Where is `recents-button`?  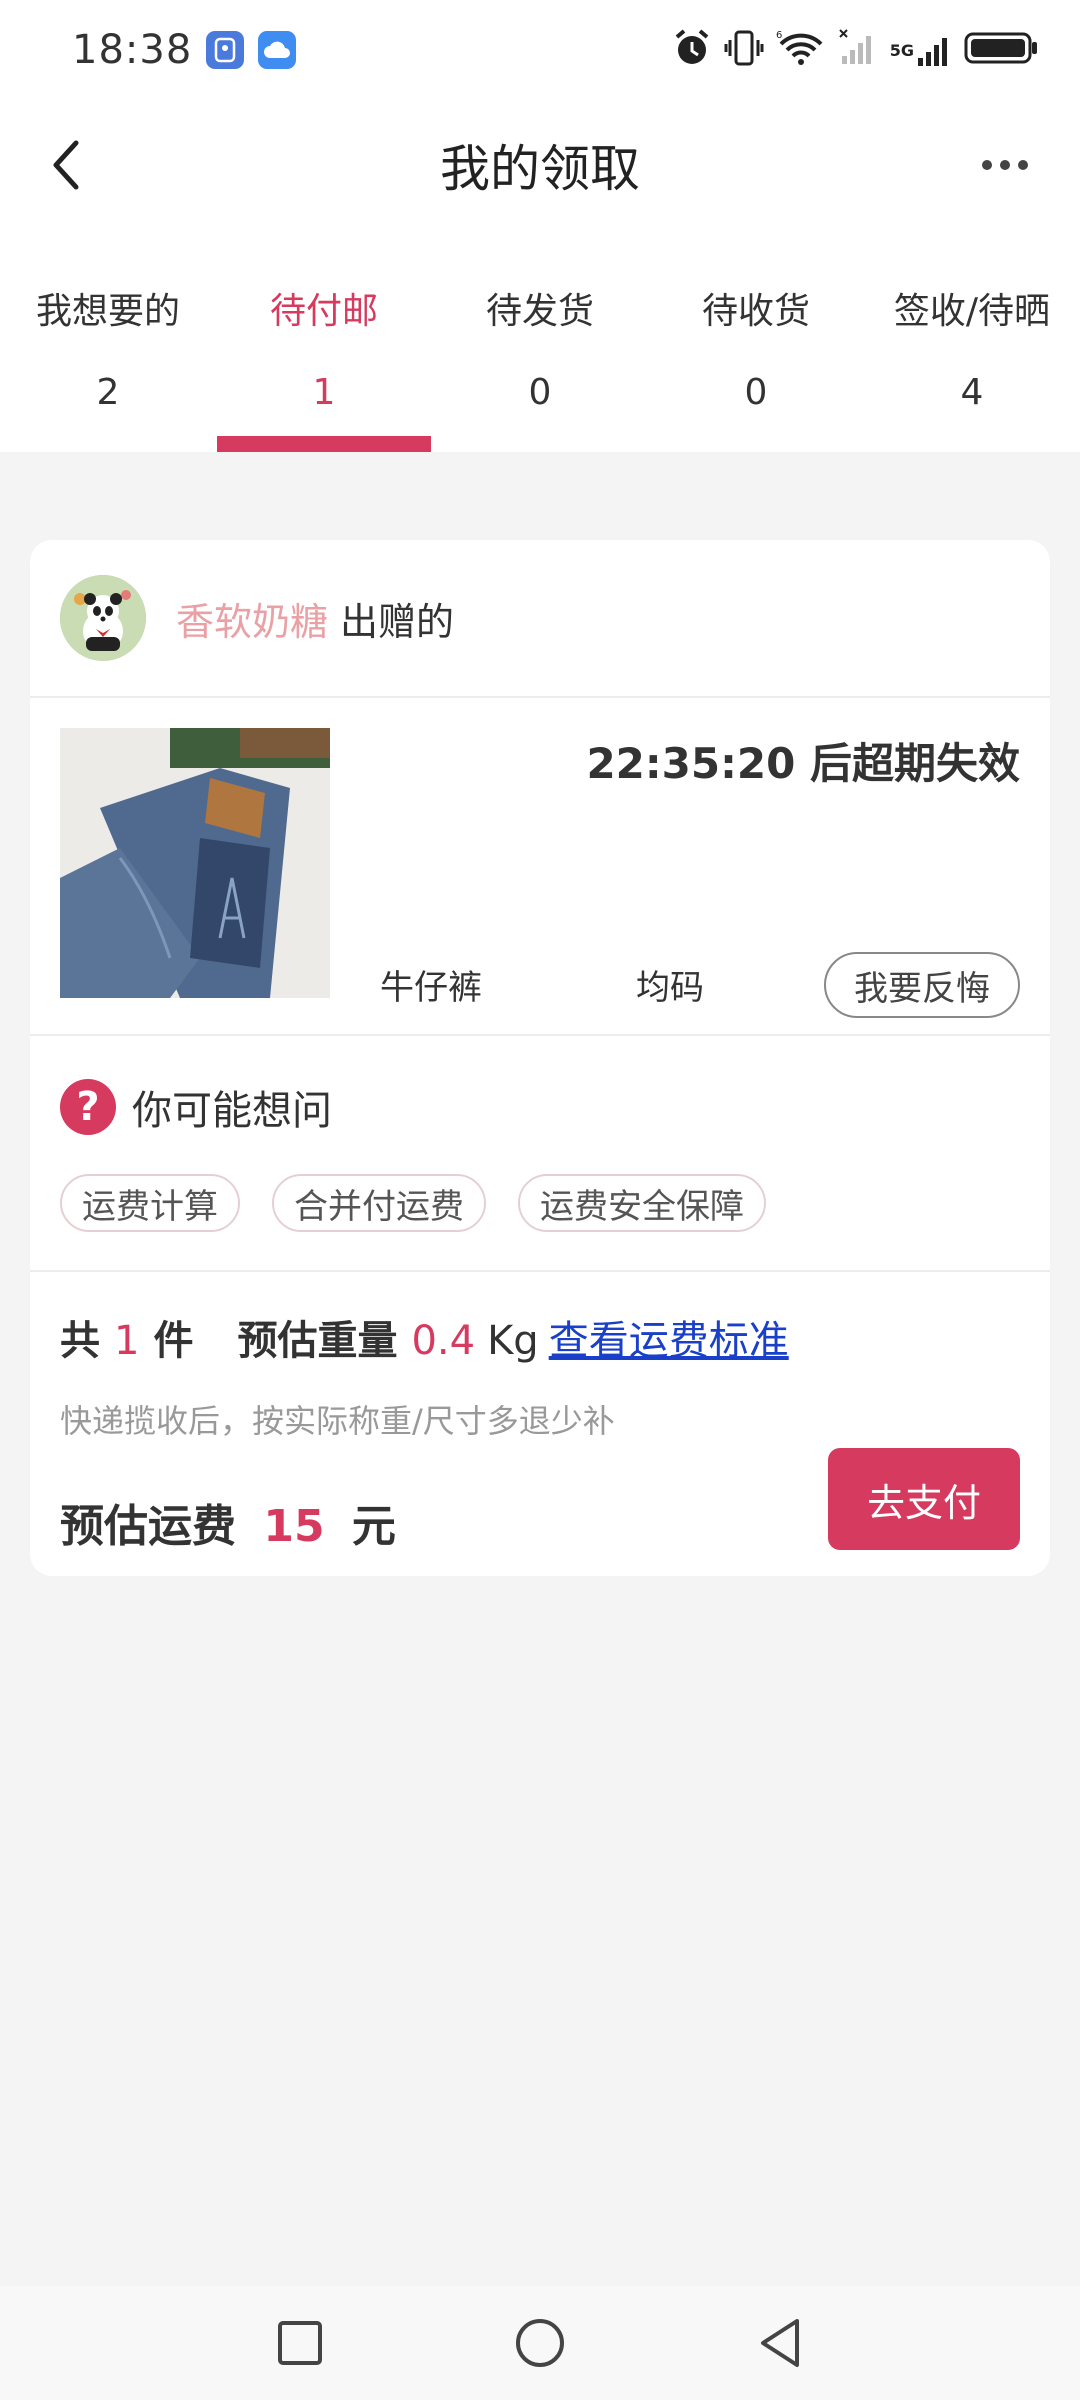 recents-button is located at coordinates (300, 2343).